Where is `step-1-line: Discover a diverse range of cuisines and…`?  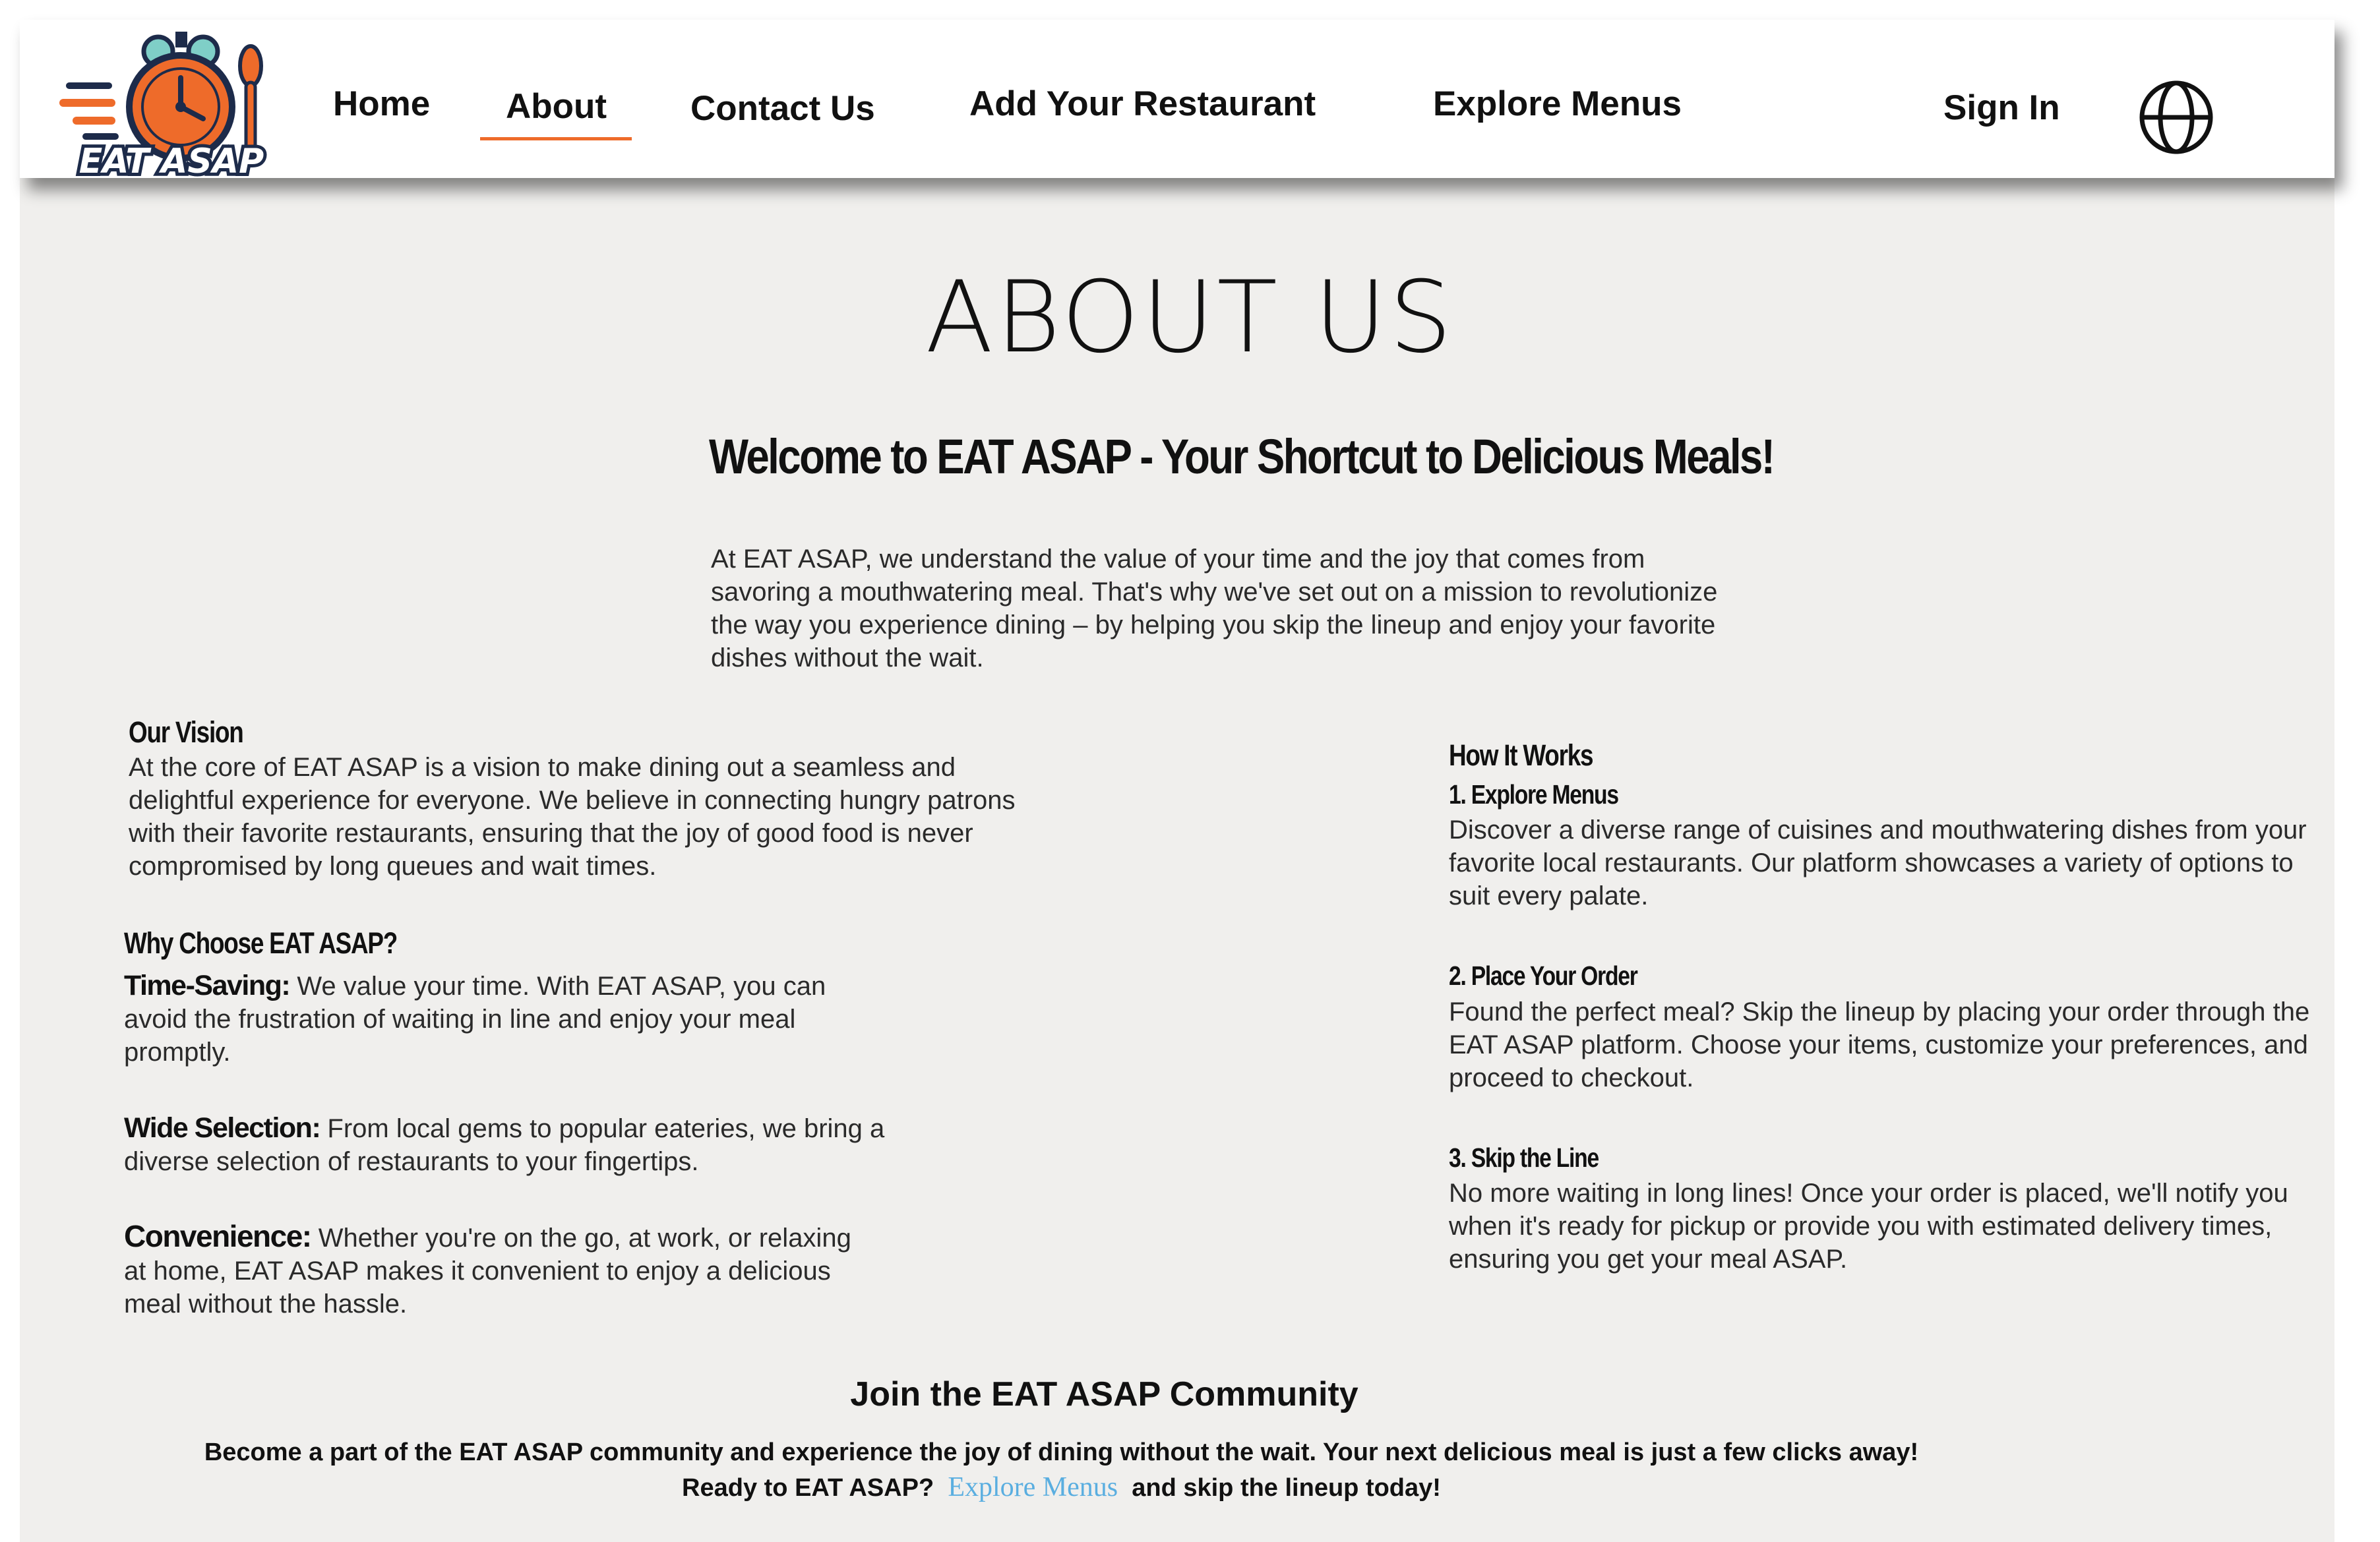 step-1-line: Discover a diverse range of cuisines and… is located at coordinates (1878, 830).